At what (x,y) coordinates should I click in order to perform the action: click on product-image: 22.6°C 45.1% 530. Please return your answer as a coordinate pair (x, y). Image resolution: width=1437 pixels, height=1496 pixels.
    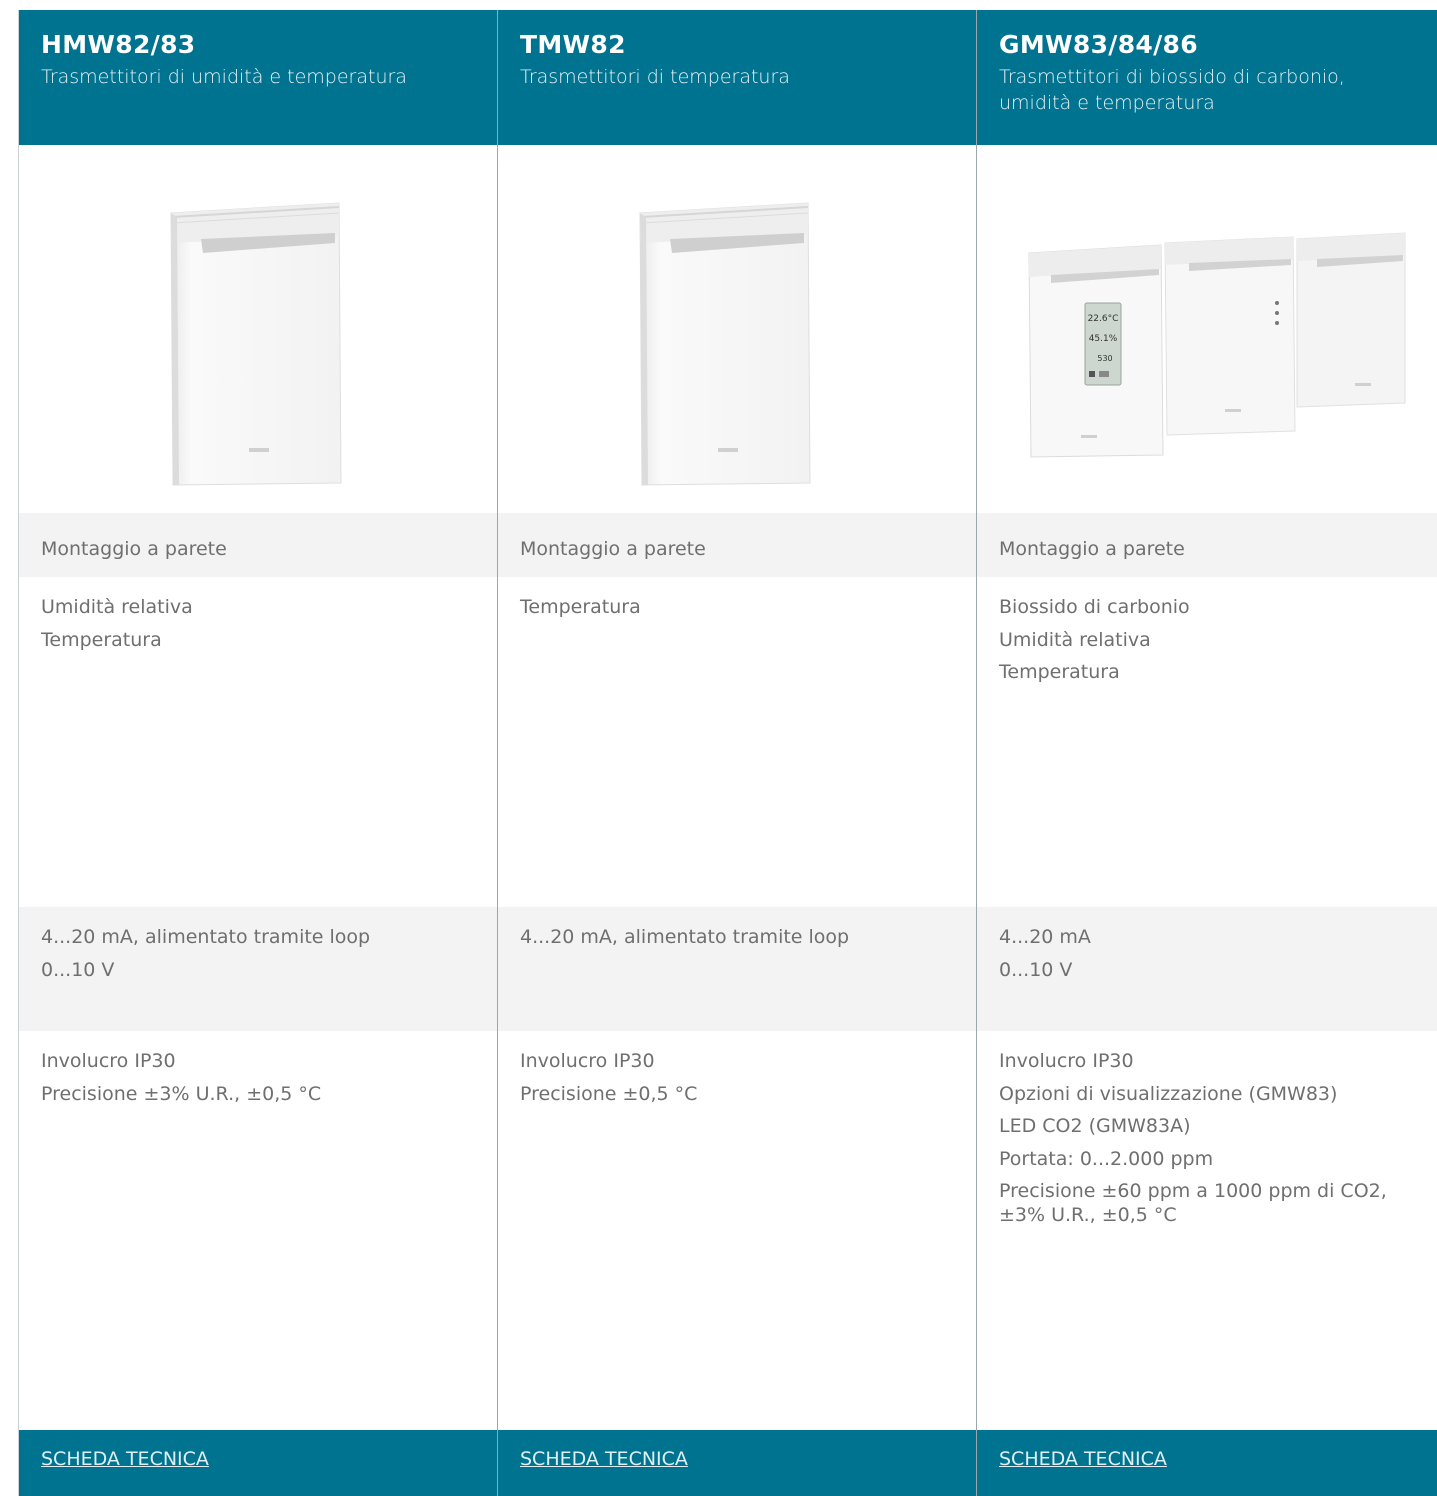
    Looking at the image, I should click on (1207, 329).